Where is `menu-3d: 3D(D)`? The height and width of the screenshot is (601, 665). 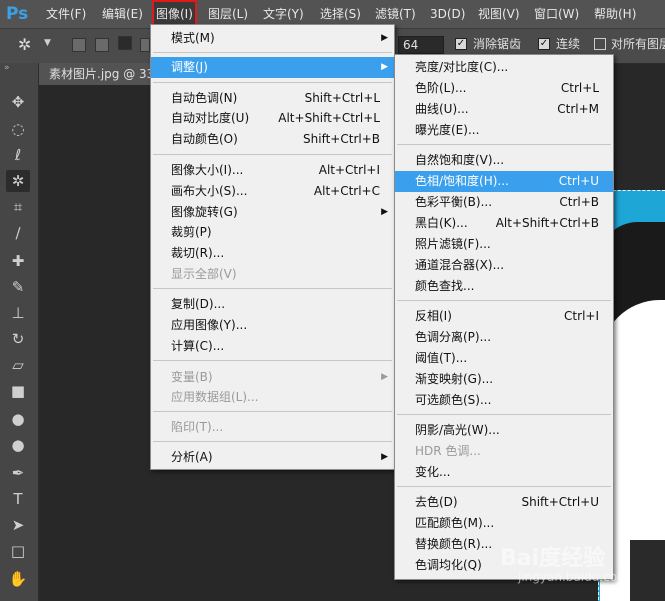
menu-3d: 3D(D) is located at coordinates (447, 14).